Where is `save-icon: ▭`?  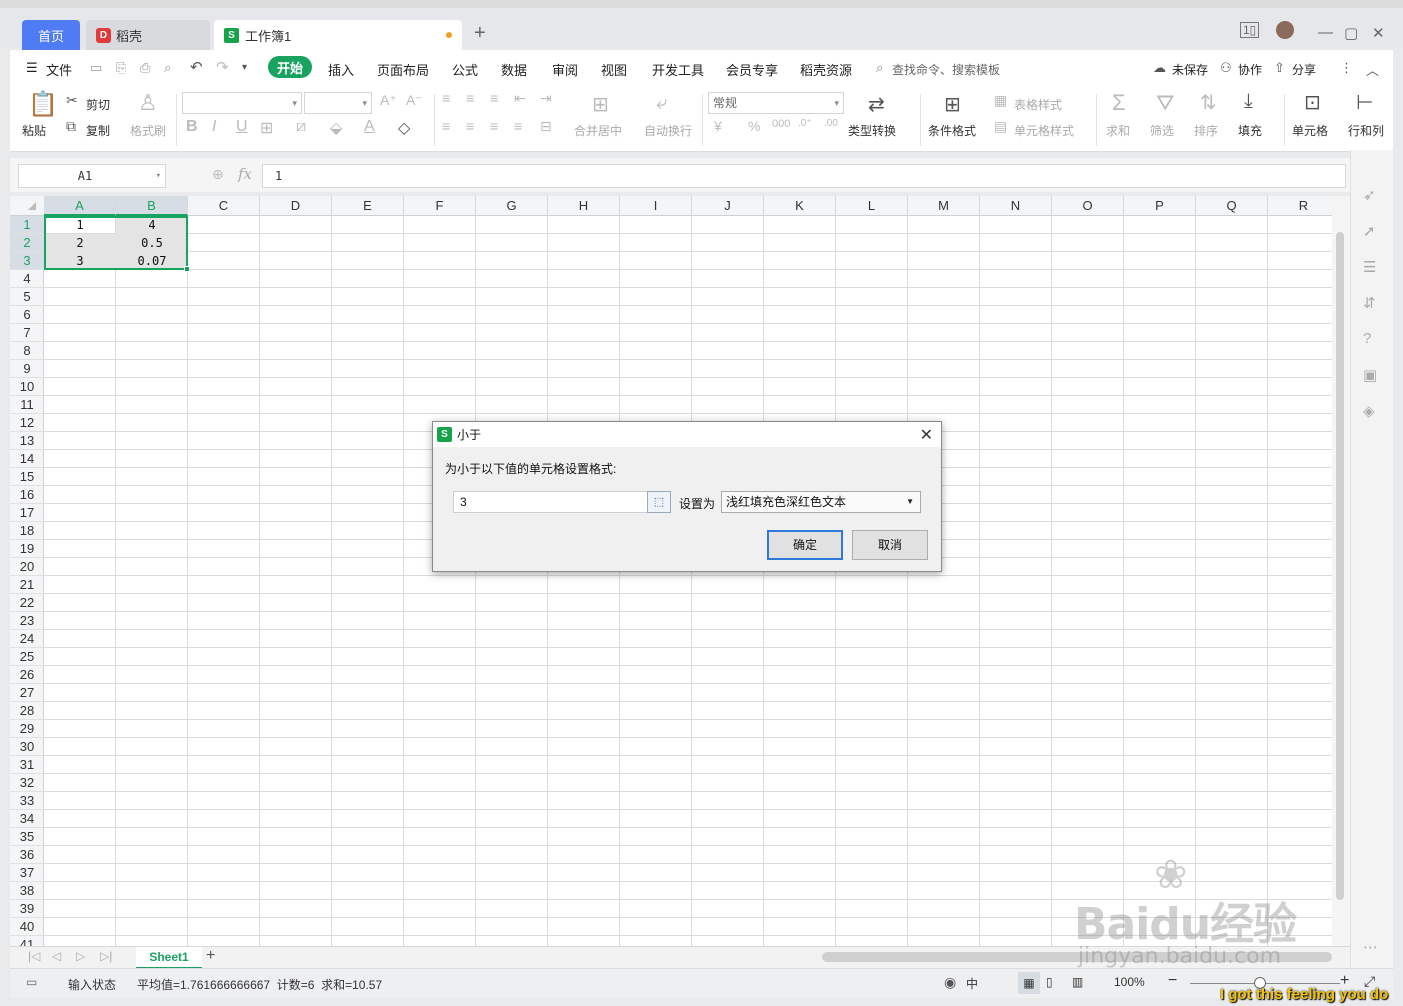
save-icon: ▭ is located at coordinates (96, 68).